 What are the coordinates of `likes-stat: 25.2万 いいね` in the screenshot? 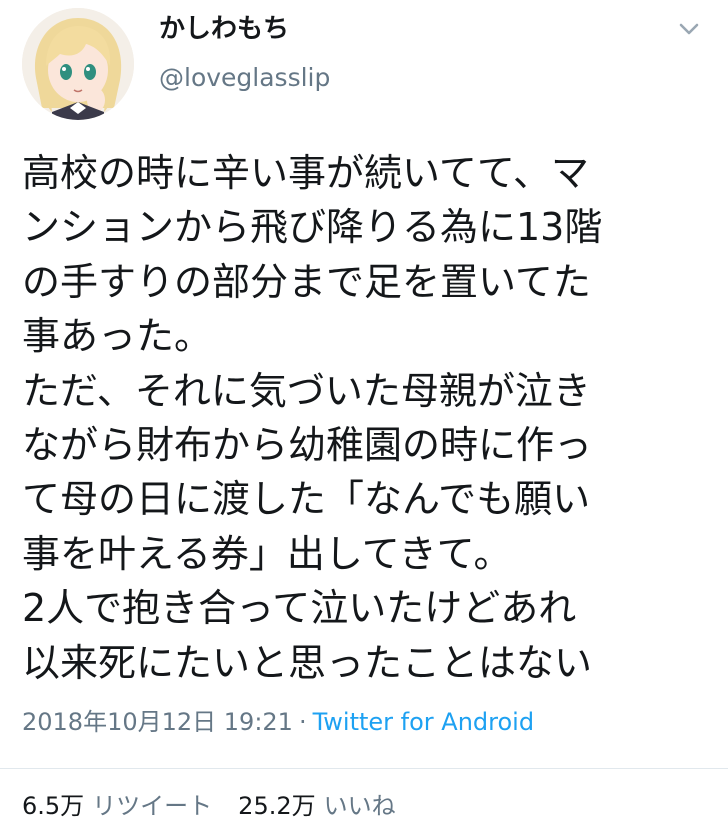 It's located at (316, 806).